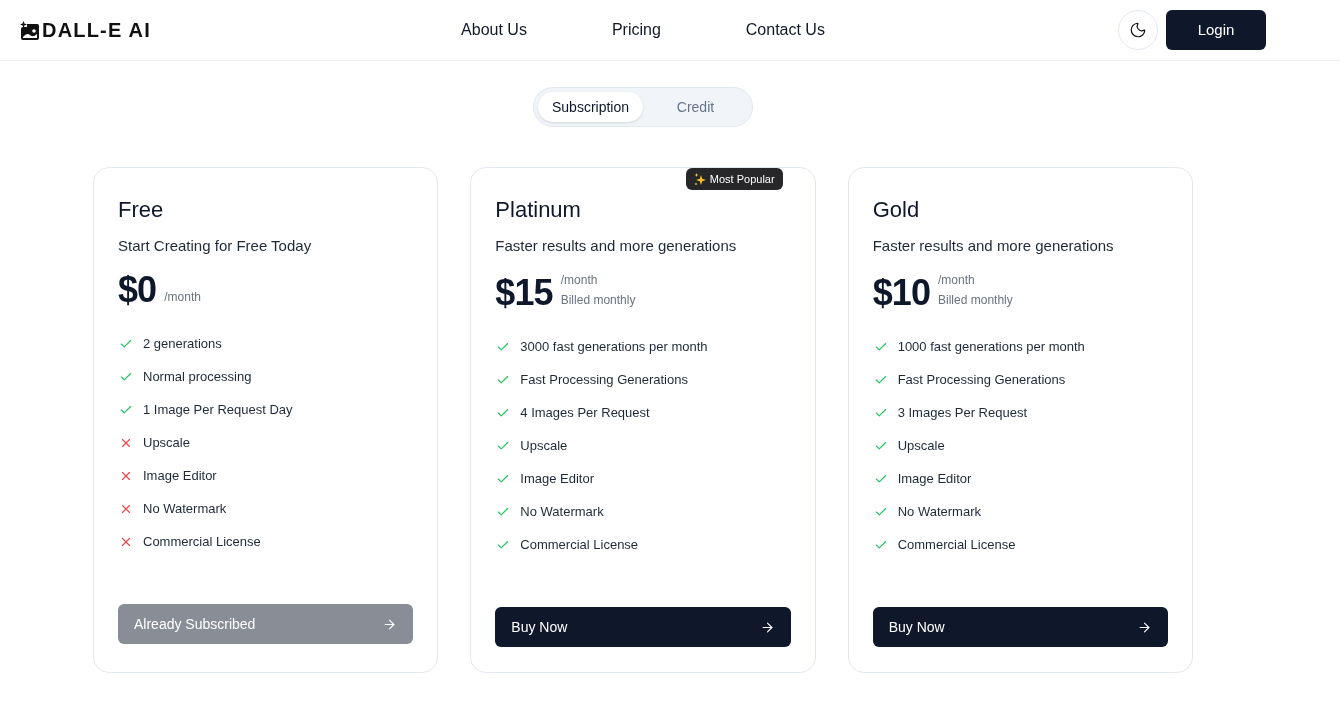 Image resolution: width=1340 pixels, height=703 pixels. What do you see at coordinates (538, 210) in the screenshot?
I see `plan-name: Platinum` at bounding box center [538, 210].